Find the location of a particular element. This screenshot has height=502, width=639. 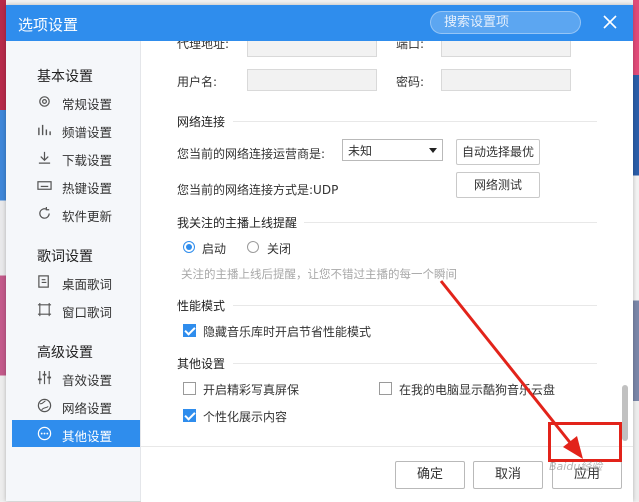

sidebar-item-other: 其他设置 is located at coordinates (76, 433).